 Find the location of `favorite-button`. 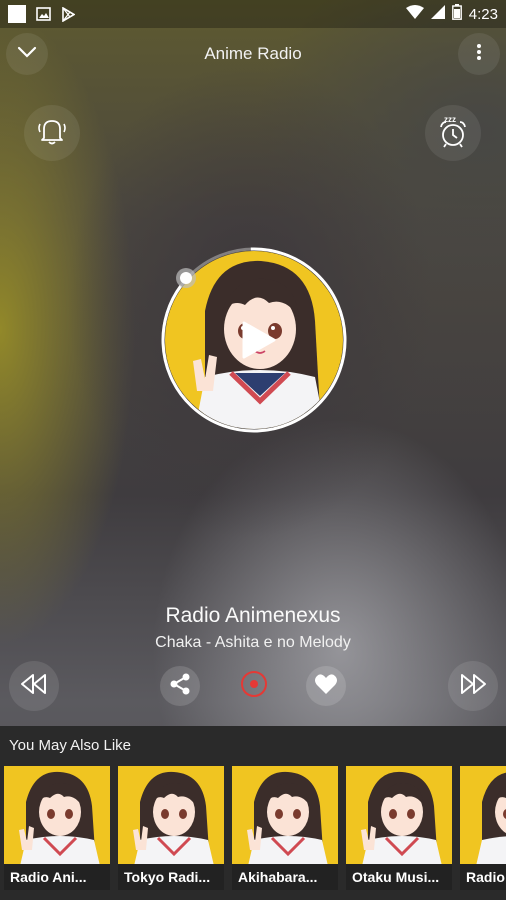

favorite-button is located at coordinates (326, 686).